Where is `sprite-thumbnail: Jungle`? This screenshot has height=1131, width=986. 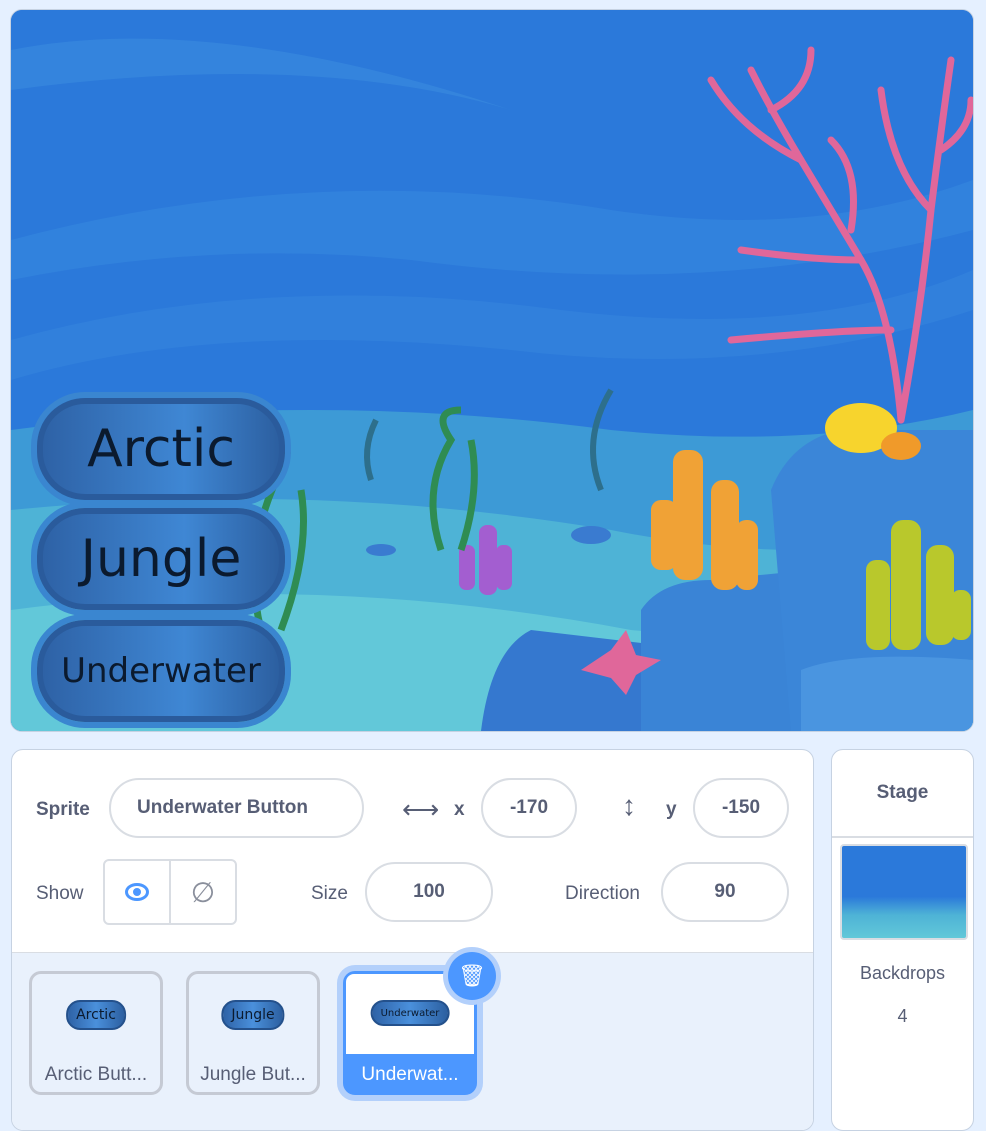
sprite-thumbnail: Jungle is located at coordinates (253, 1015).